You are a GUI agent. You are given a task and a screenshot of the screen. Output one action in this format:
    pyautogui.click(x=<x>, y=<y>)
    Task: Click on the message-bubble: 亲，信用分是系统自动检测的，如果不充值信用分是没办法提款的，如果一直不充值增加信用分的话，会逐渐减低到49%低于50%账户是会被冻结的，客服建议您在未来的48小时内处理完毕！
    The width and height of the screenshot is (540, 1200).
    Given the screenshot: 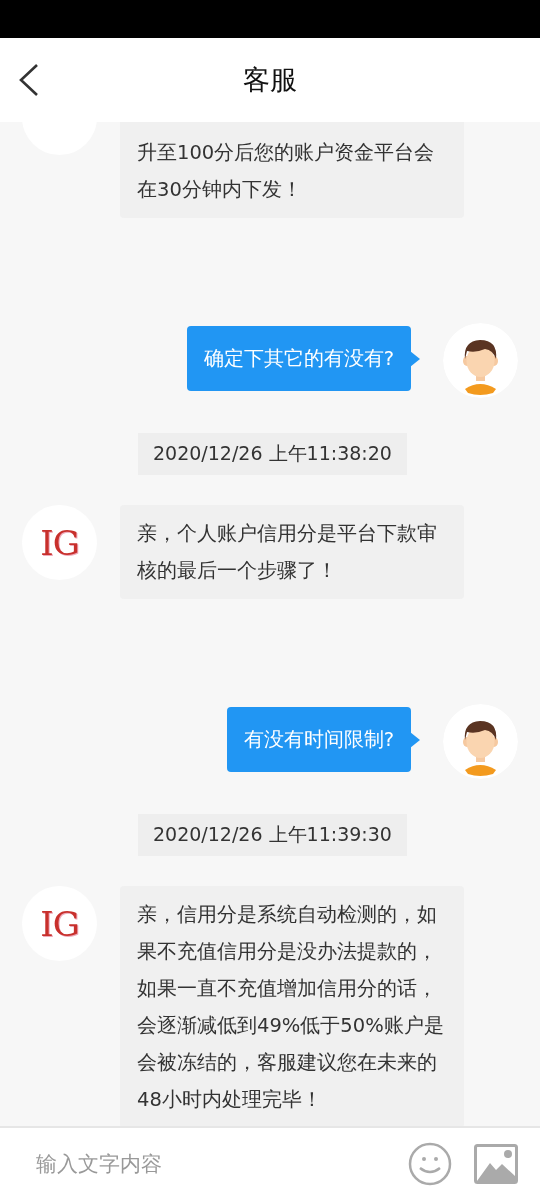 What is the action you would take?
    pyautogui.click(x=292, y=1006)
    